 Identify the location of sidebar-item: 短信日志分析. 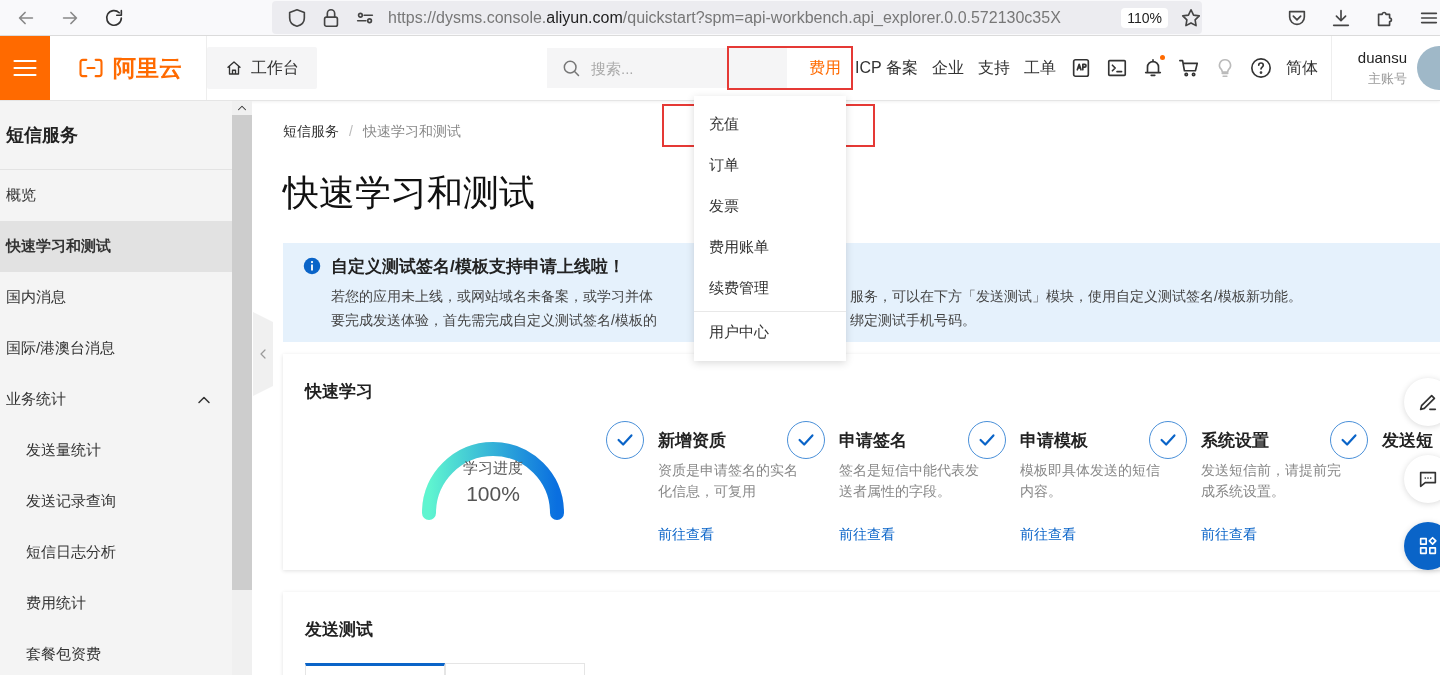
(116, 552).